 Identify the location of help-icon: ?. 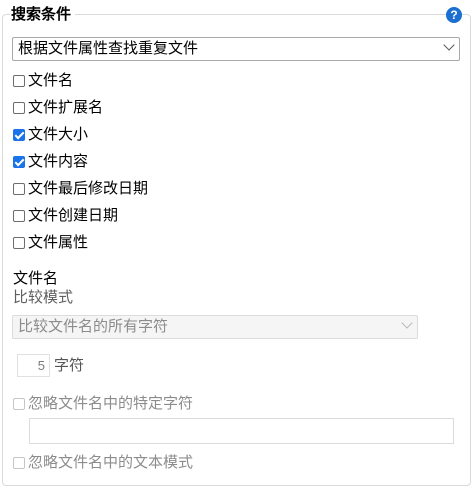
(454, 15).